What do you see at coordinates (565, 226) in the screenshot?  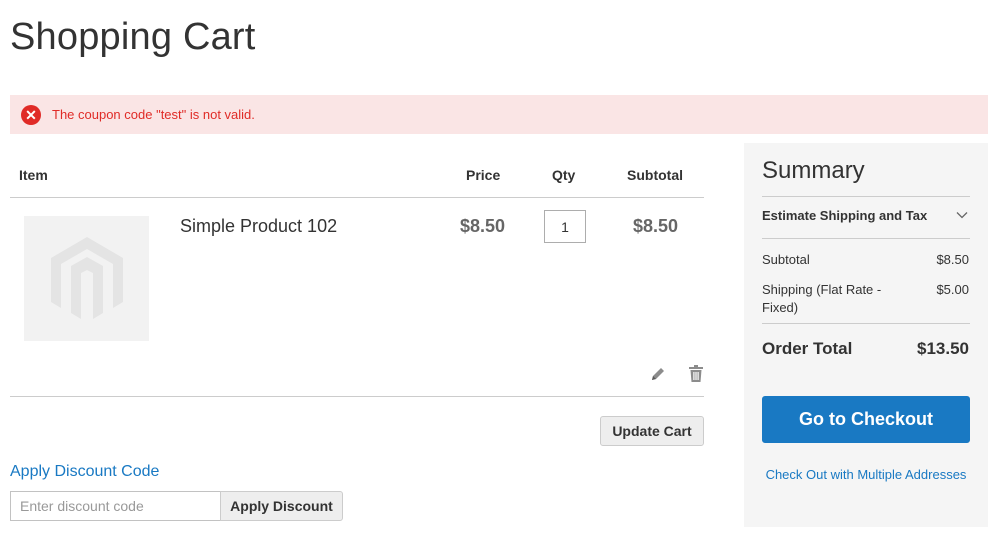 I see `qty-input` at bounding box center [565, 226].